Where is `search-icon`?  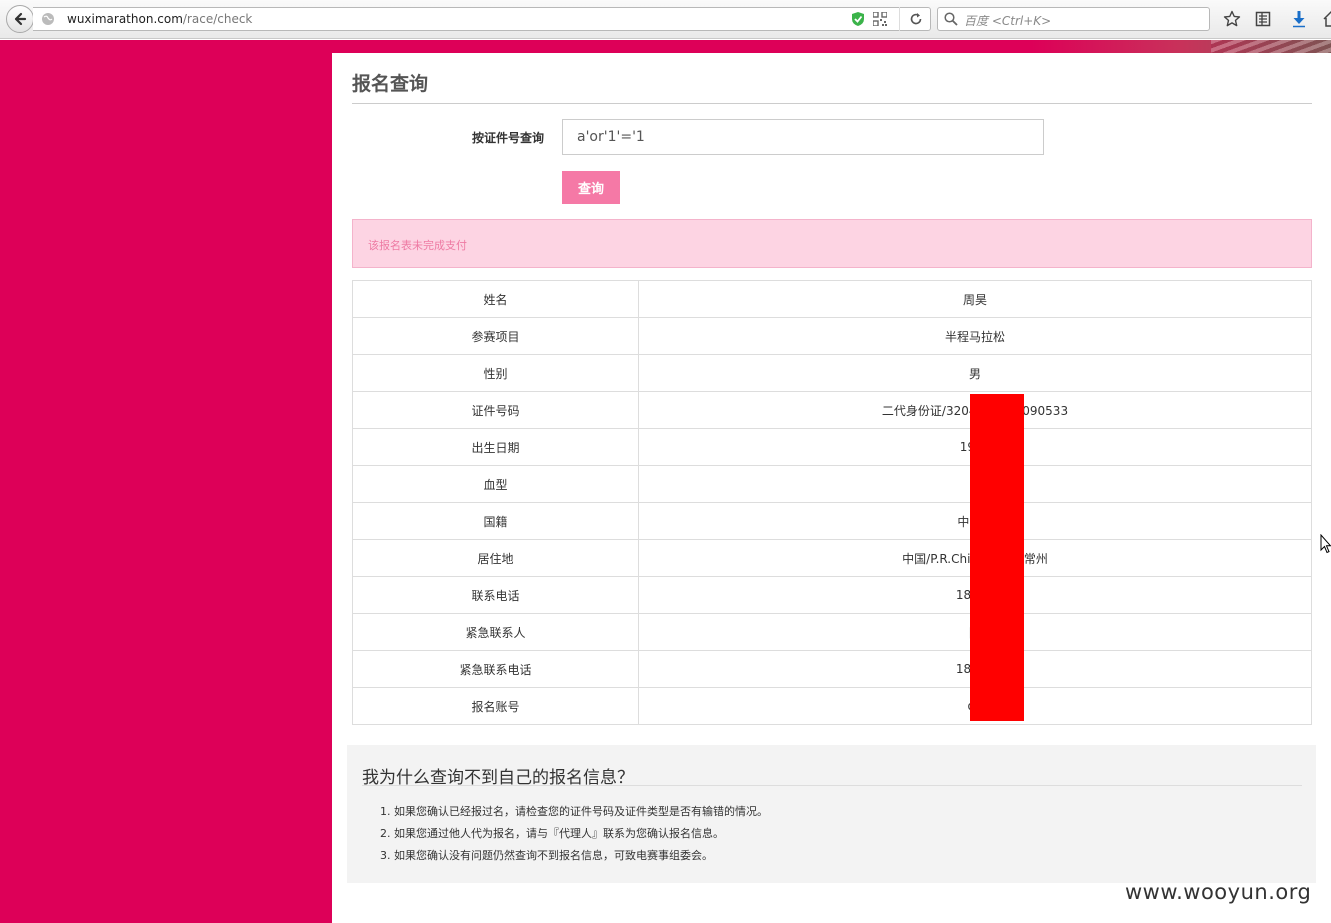 search-icon is located at coordinates (951, 19).